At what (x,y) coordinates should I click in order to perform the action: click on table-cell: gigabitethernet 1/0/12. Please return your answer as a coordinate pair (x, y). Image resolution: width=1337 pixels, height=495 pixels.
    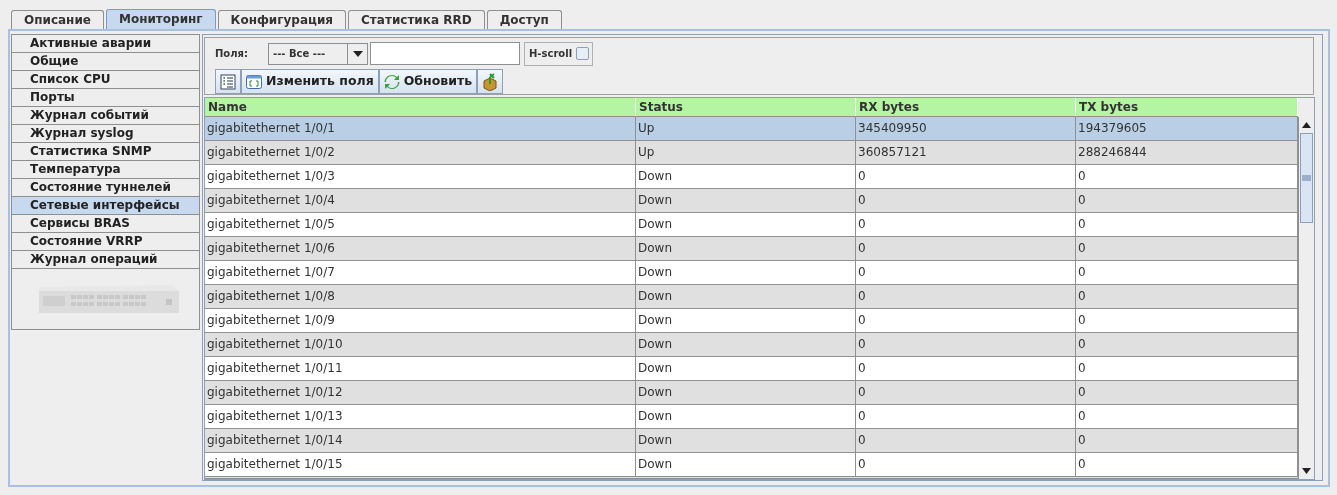
    Looking at the image, I should click on (420, 392).